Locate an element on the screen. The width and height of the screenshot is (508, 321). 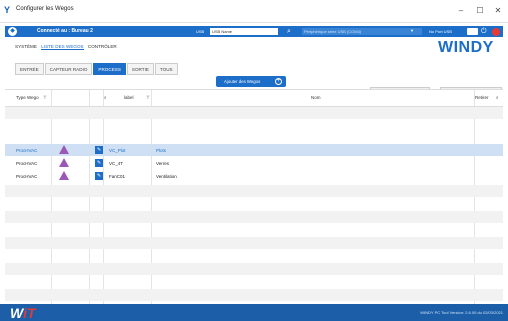
tab-sortie: SORTIE is located at coordinates (140, 69).